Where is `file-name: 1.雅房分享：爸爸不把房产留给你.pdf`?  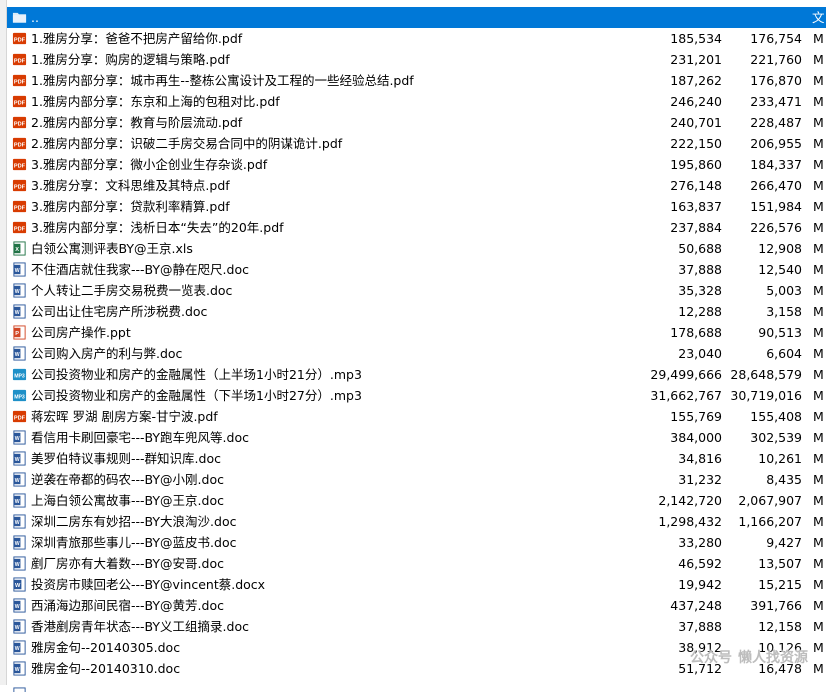
file-name: 1.雅房分享：爸爸不把房产留给你.pdf is located at coordinates (137, 38).